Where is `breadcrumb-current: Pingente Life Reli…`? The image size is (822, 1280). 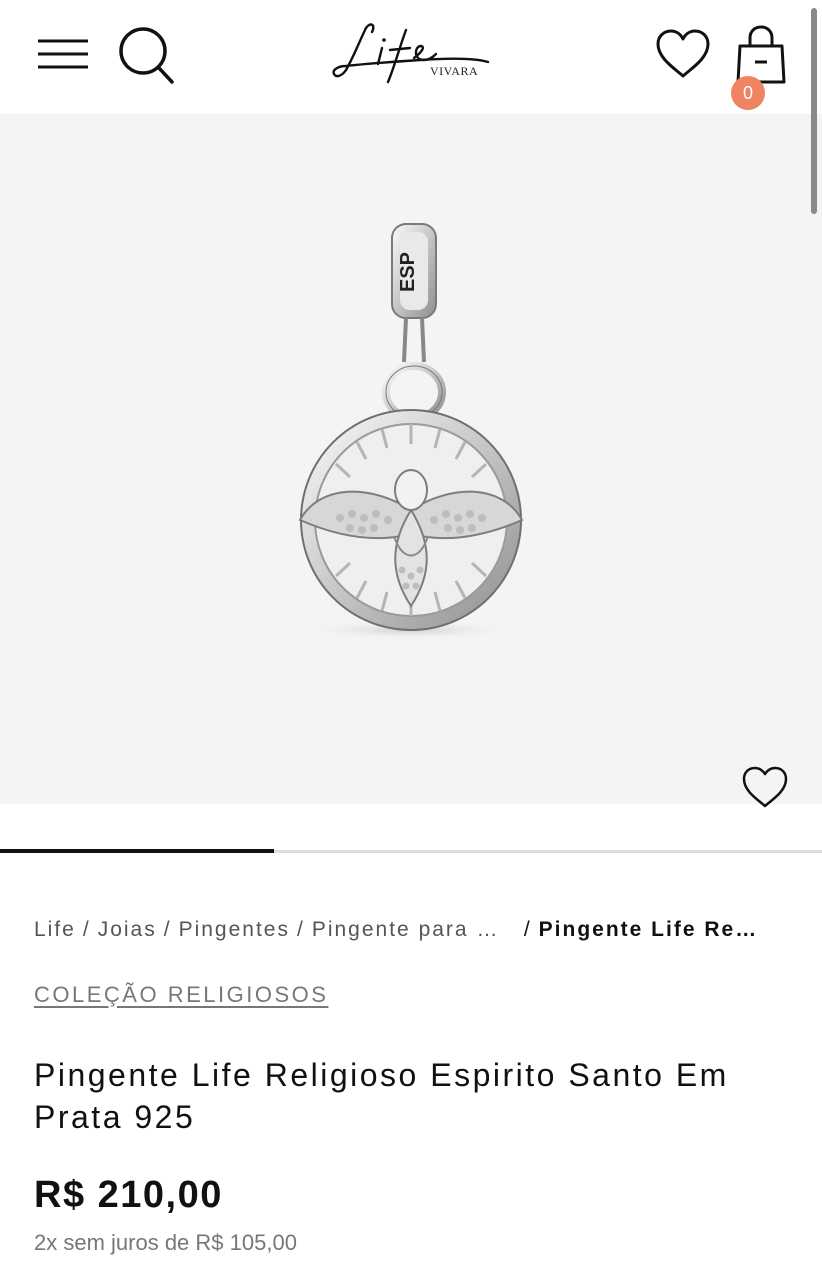
breadcrumb-current: Pingente Life Reli… is located at coordinates (649, 929).